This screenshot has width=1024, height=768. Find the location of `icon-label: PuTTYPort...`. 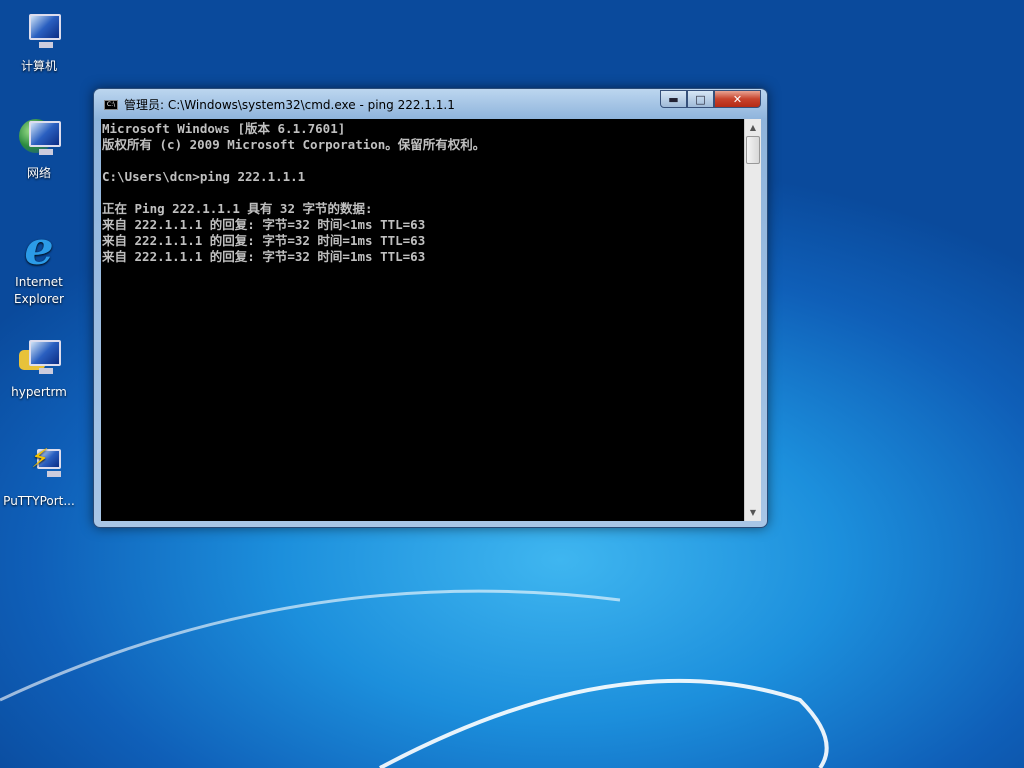

icon-label: PuTTYPort... is located at coordinates (39, 501).